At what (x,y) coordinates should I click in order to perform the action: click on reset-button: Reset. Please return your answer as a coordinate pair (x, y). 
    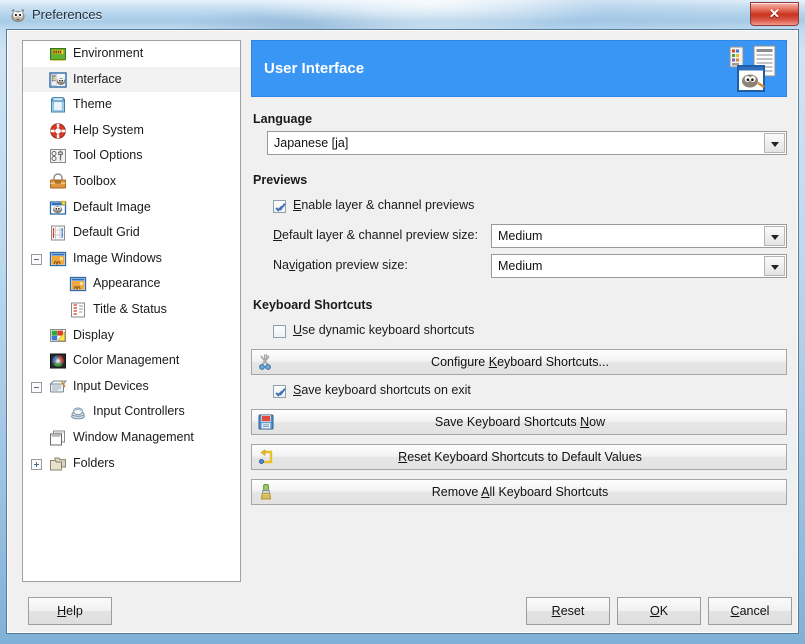
    Looking at the image, I should click on (568, 611).